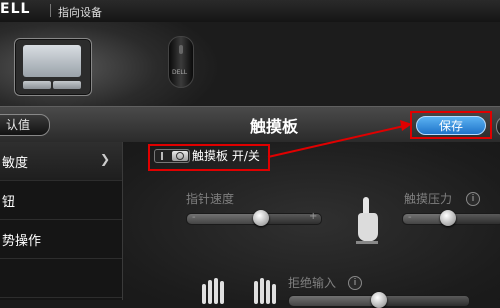  I want to click on sidebar-item-sensitivity: 敏度 ❯, so click(61, 161).